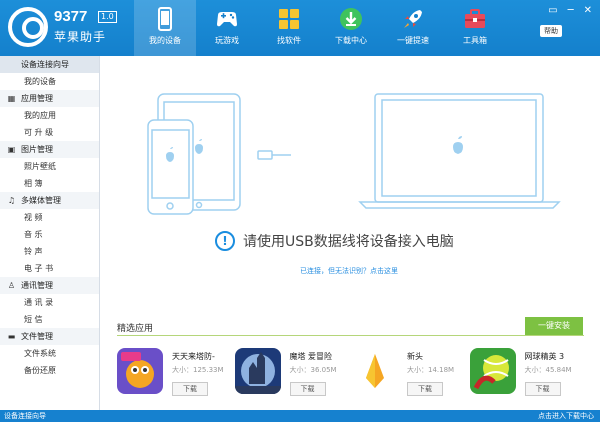  Describe the element at coordinates (413, 19) in the screenshot. I see `rocket-icon` at that location.